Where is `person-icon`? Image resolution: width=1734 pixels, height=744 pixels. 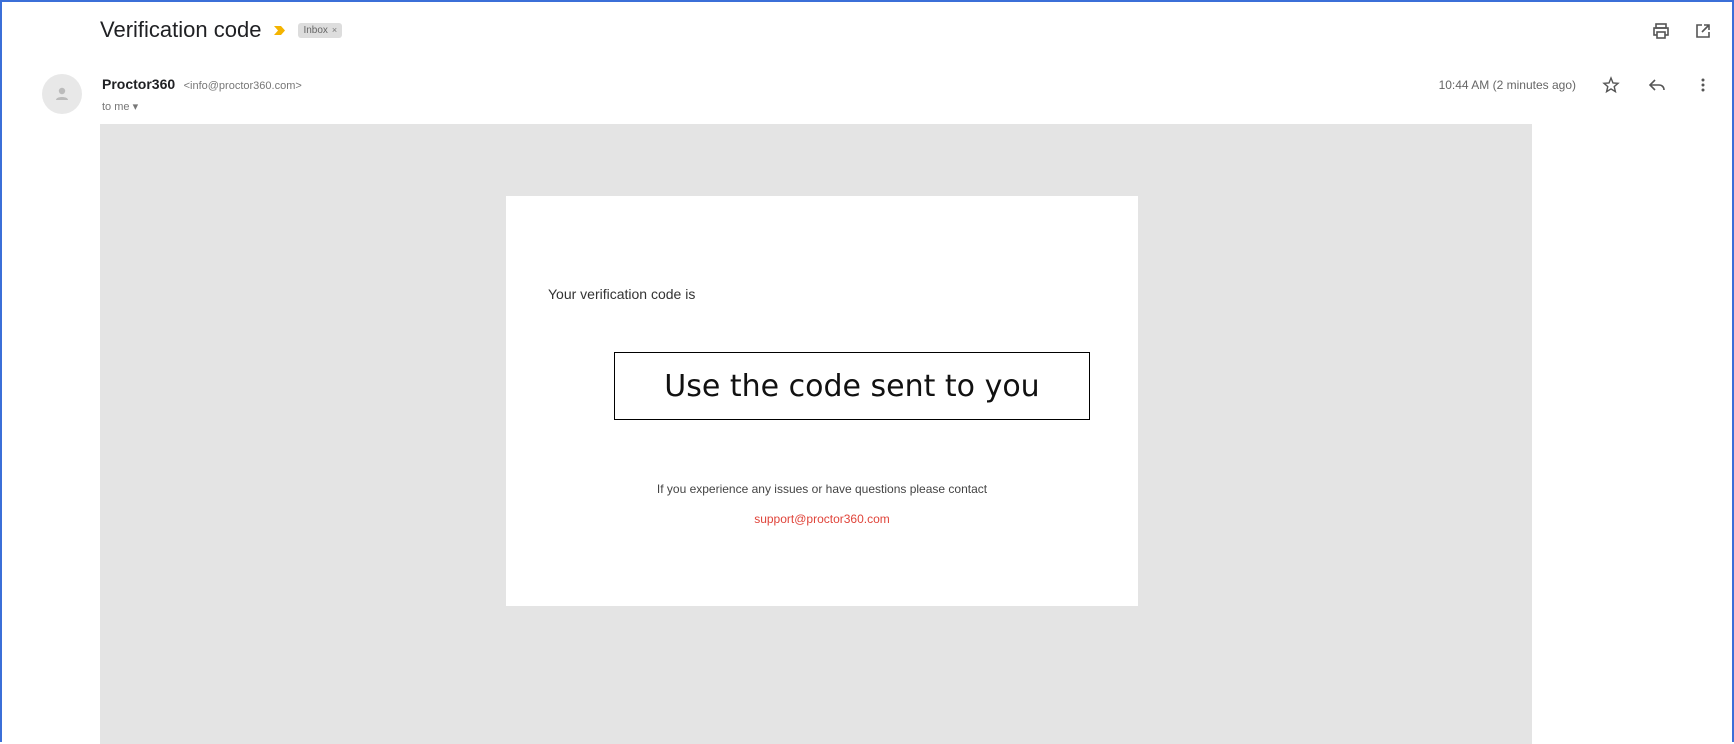 person-icon is located at coordinates (62, 93).